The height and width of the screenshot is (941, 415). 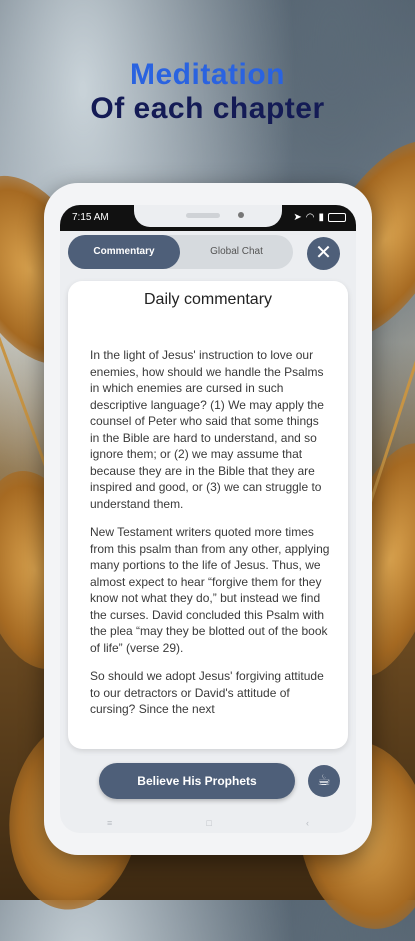 I want to click on battery-icon, so click(x=337, y=217).